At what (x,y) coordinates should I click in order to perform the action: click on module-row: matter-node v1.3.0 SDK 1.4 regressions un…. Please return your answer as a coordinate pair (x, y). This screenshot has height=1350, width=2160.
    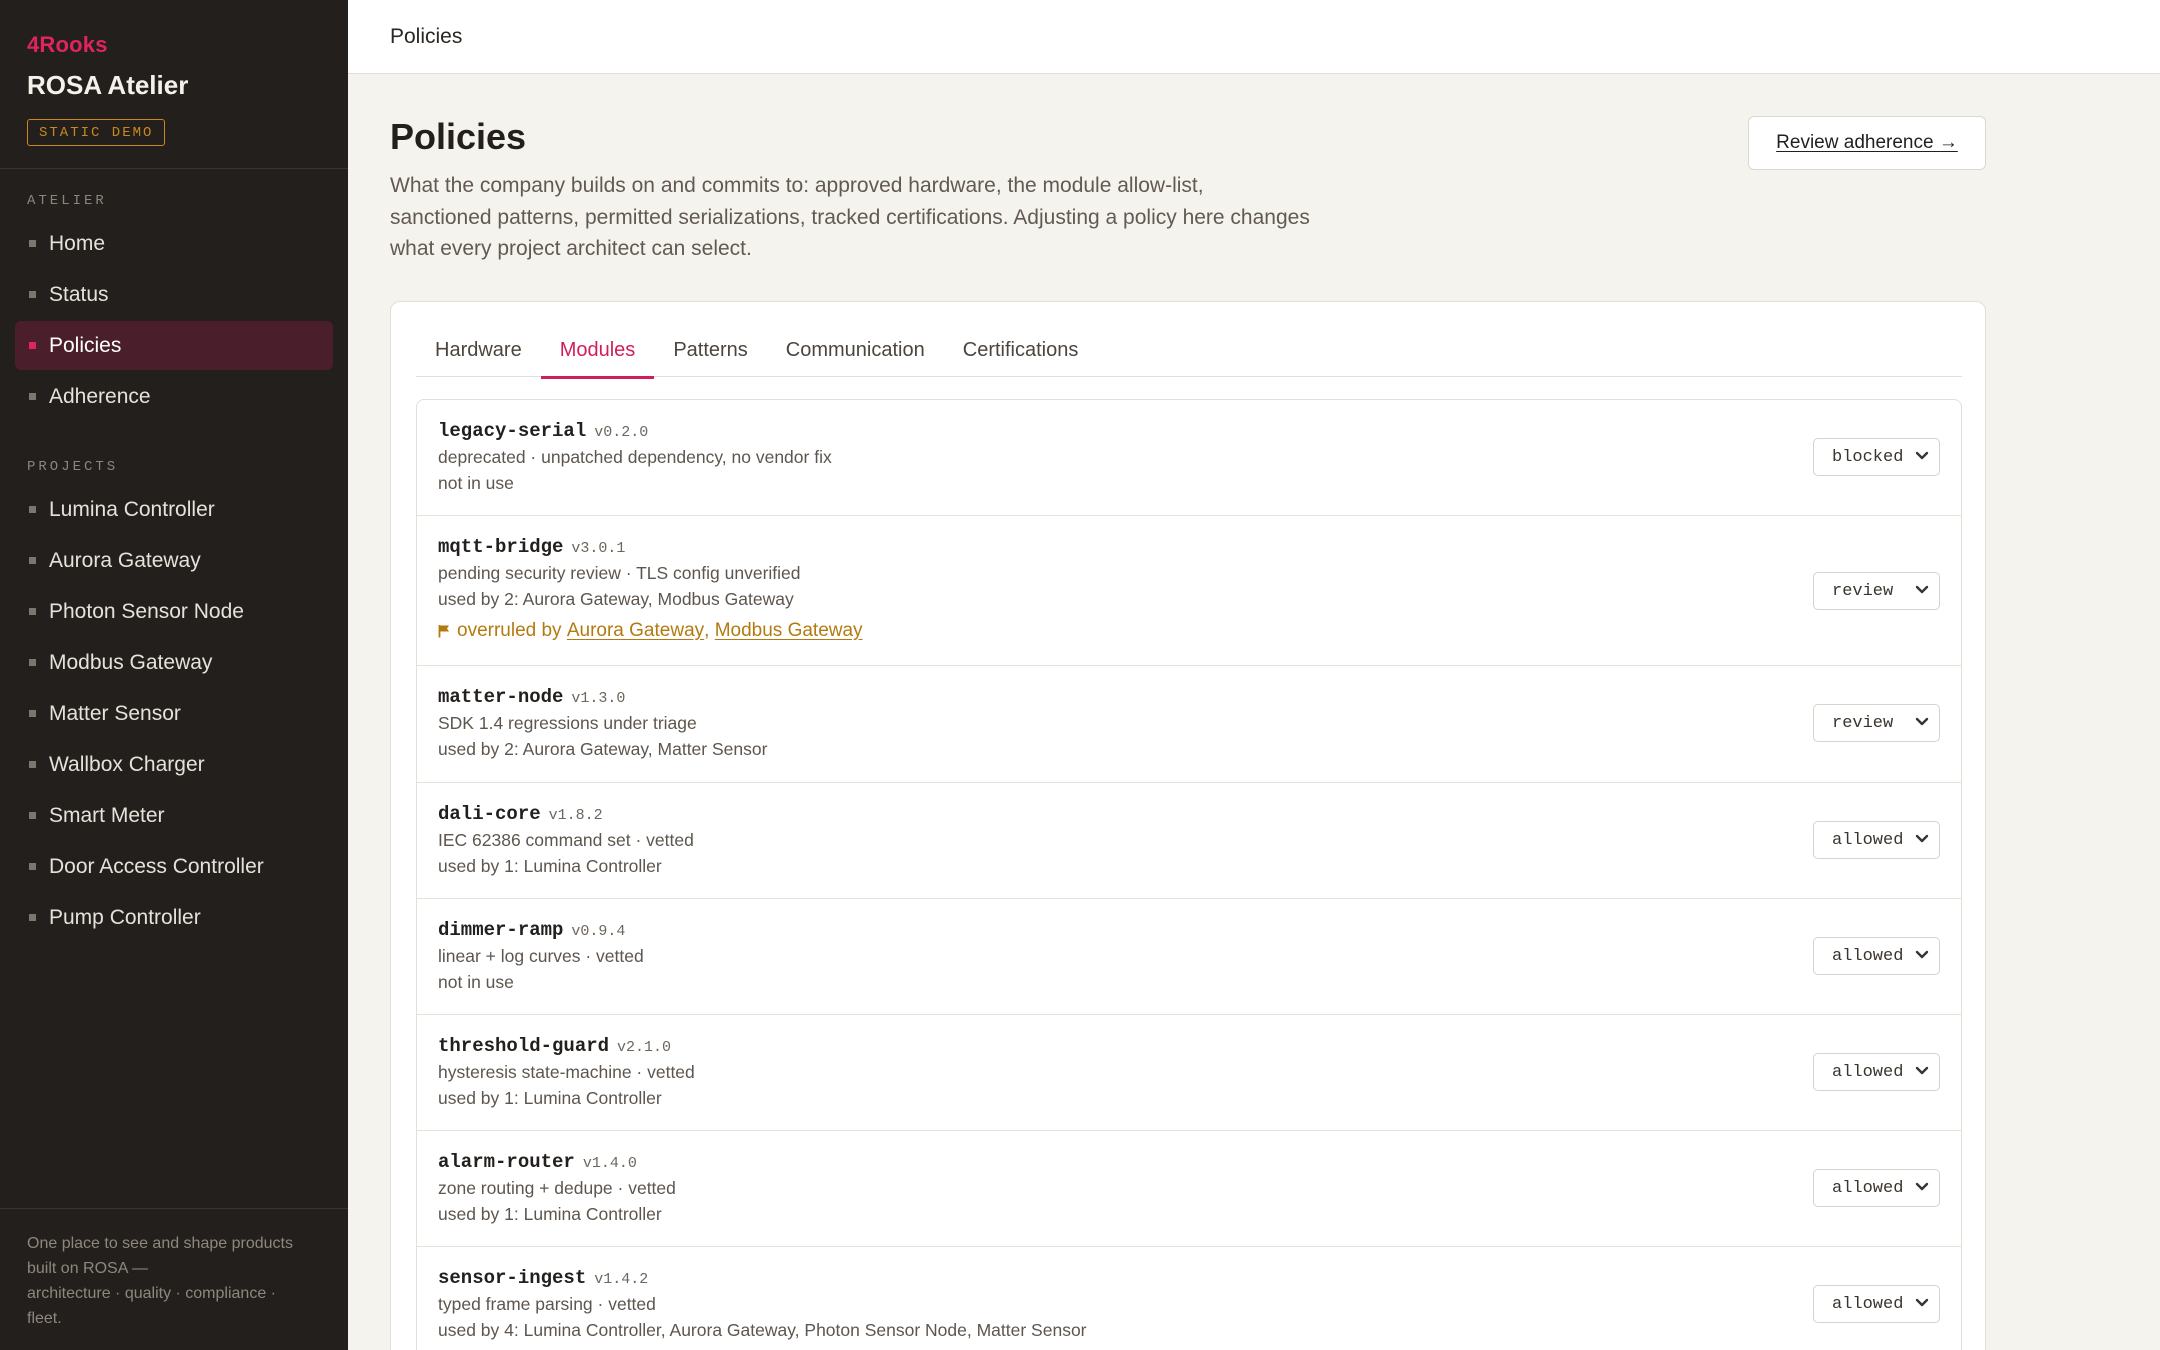
    Looking at the image, I should click on (1189, 724).